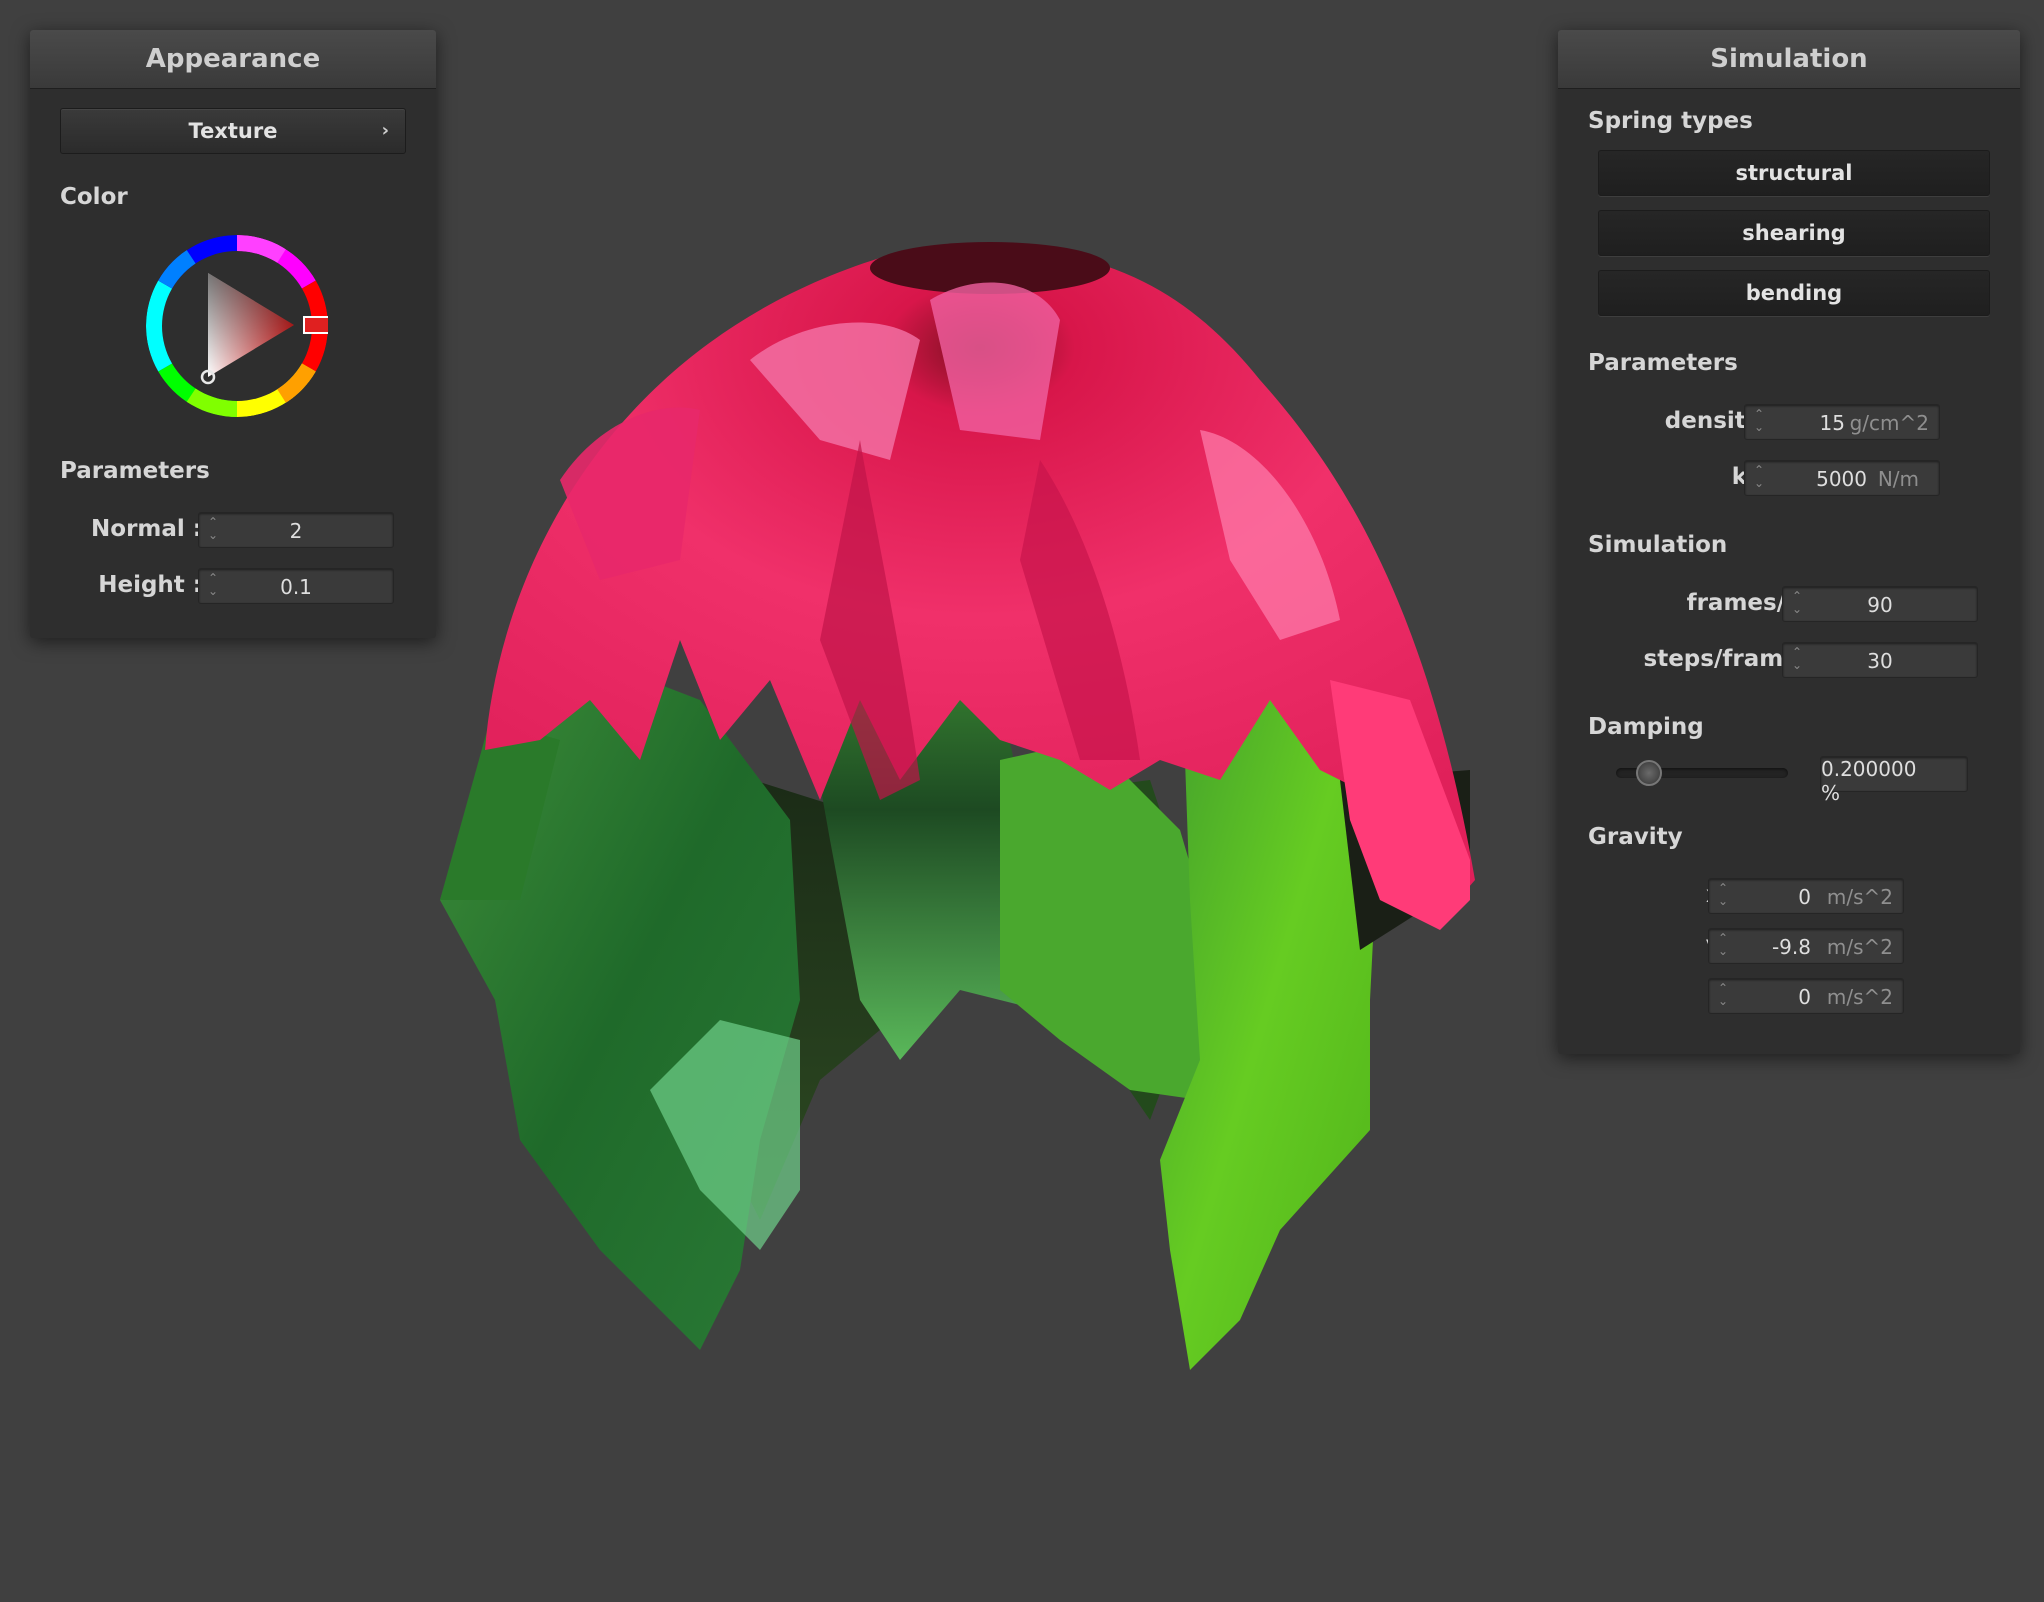 Image resolution: width=2044 pixels, height=1602 pixels. I want to click on color-section-label: Color, so click(94, 197).